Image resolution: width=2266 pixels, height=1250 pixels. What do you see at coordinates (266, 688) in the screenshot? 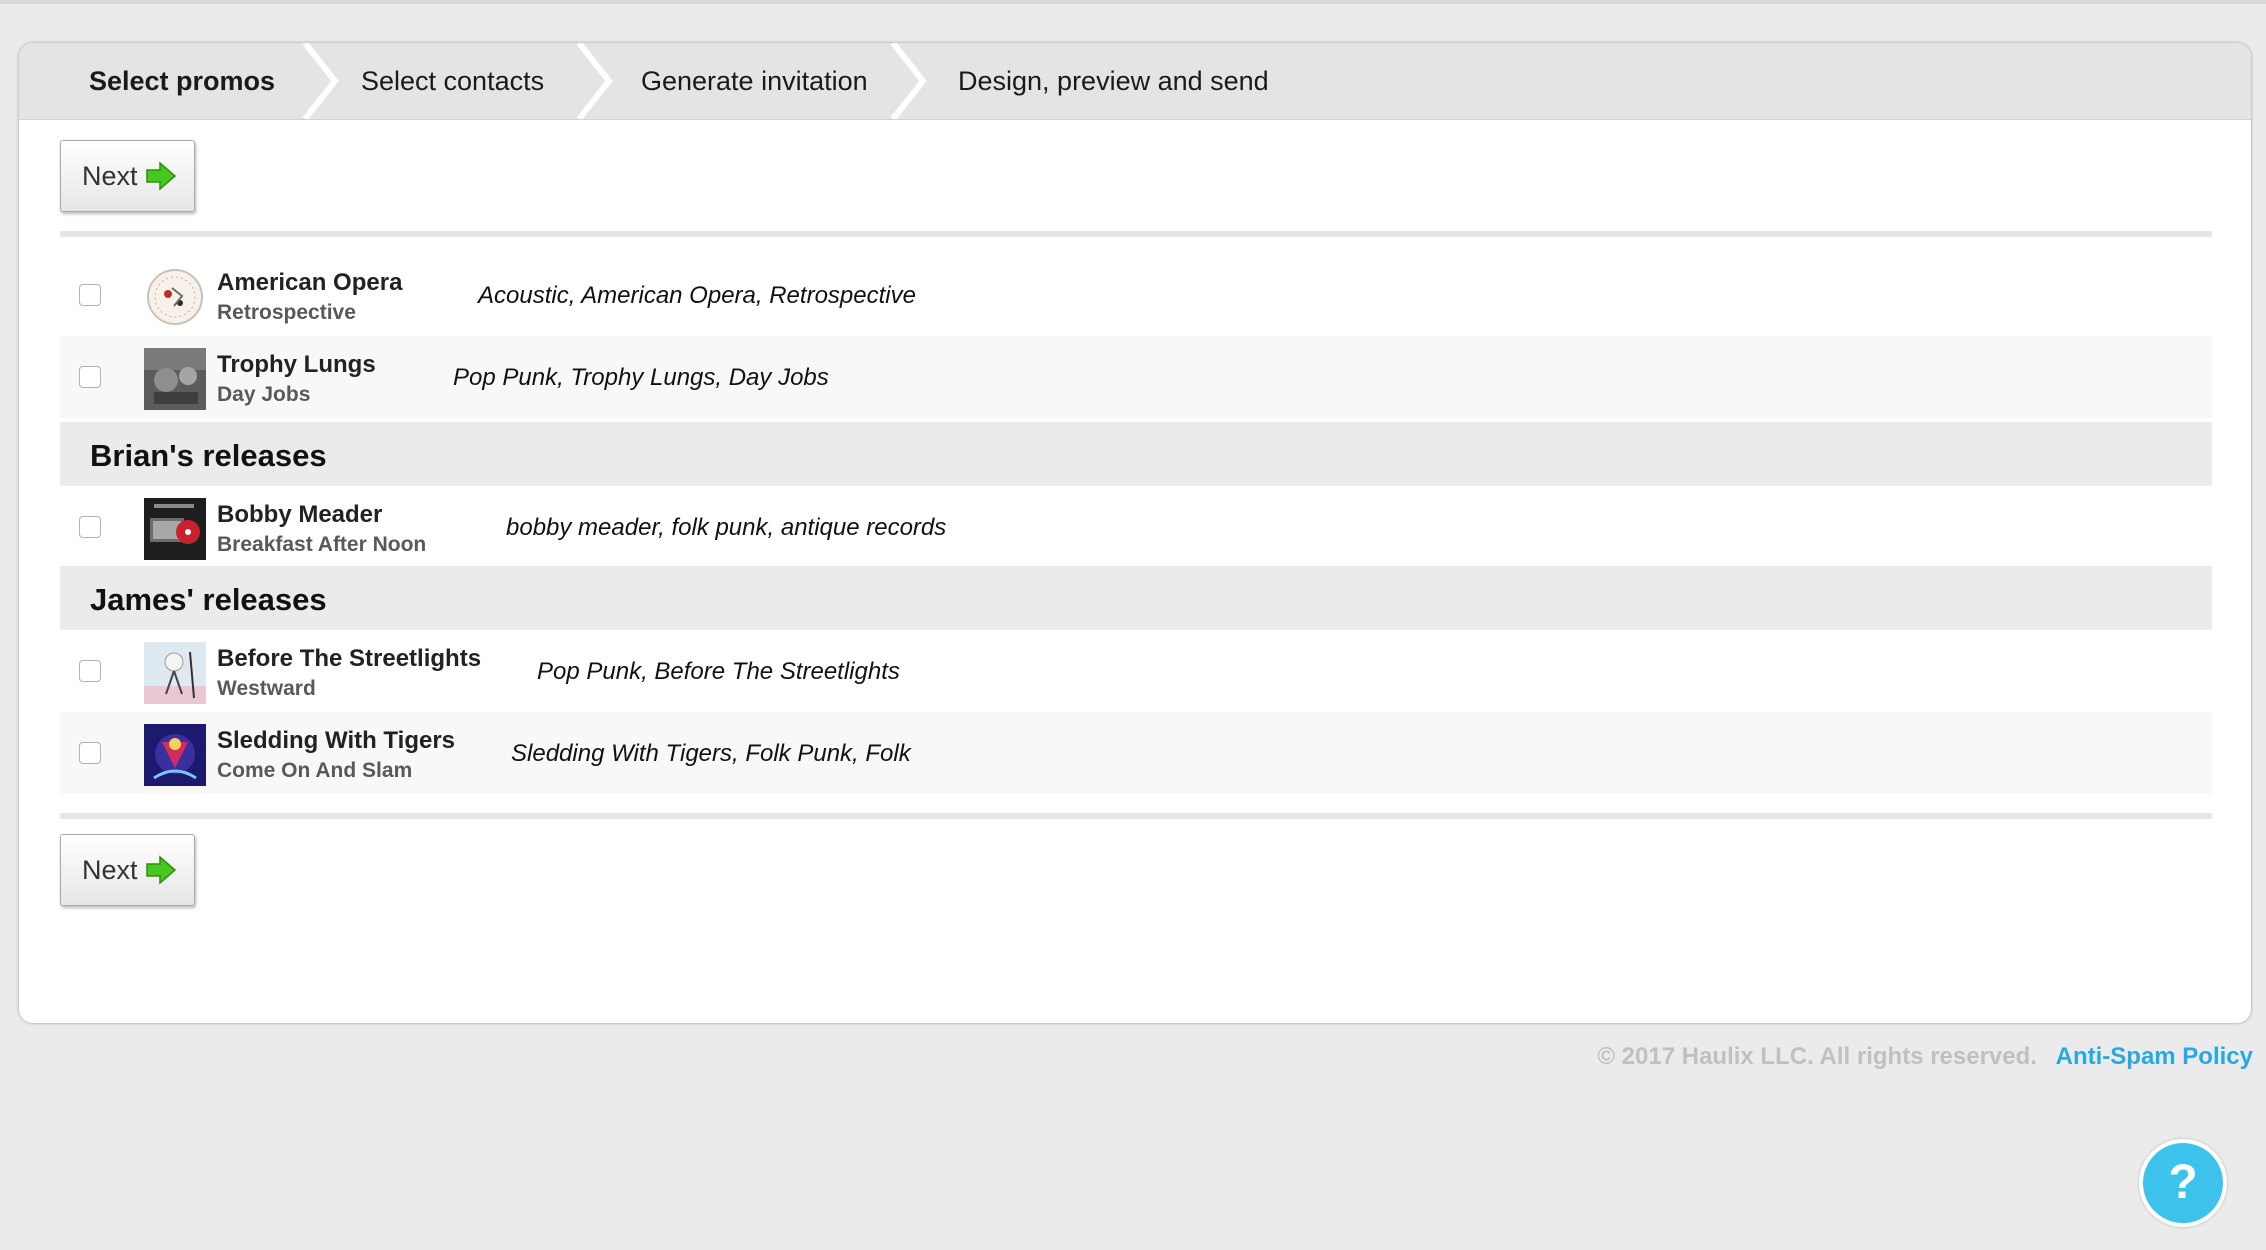
I see `release-album: Westward` at bounding box center [266, 688].